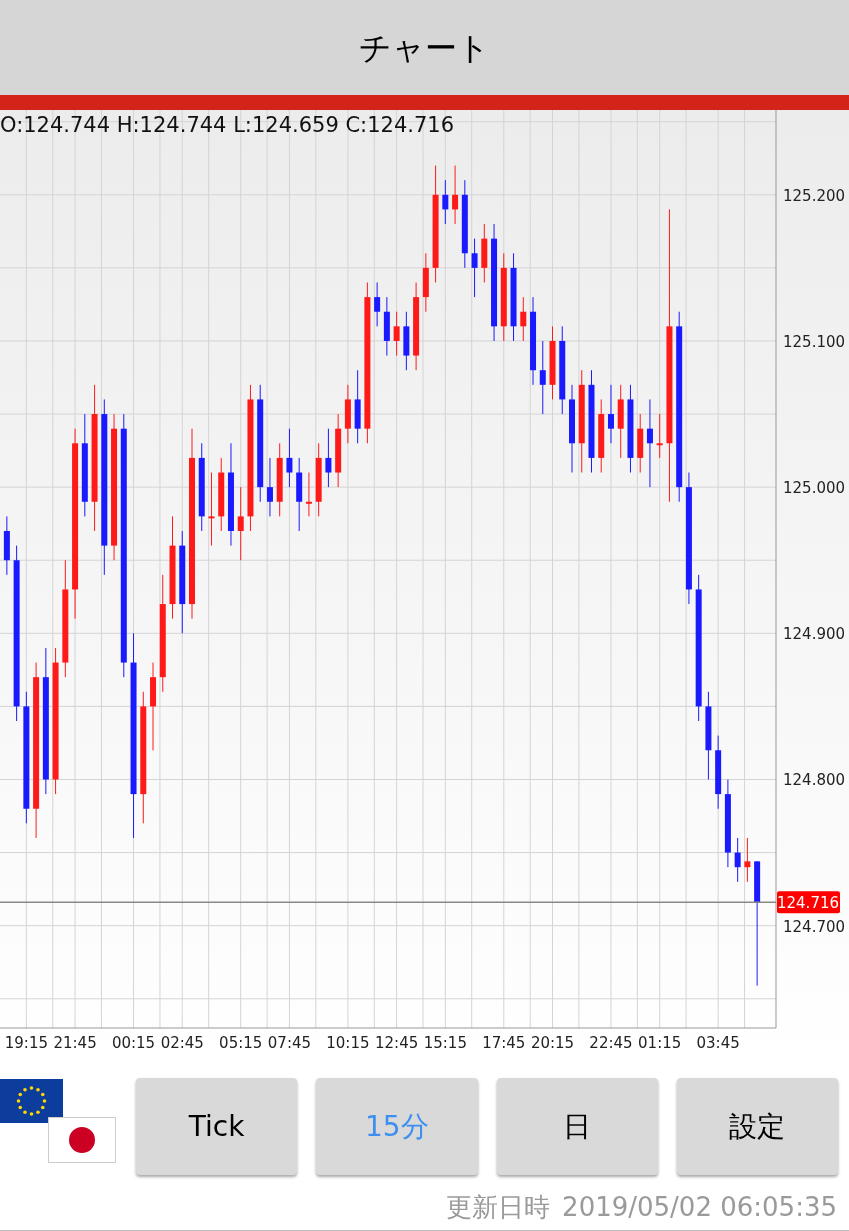 The image size is (849, 1231). Describe the element at coordinates (718, 1043) in the screenshot. I see `x-axis-label: 03:45` at that location.